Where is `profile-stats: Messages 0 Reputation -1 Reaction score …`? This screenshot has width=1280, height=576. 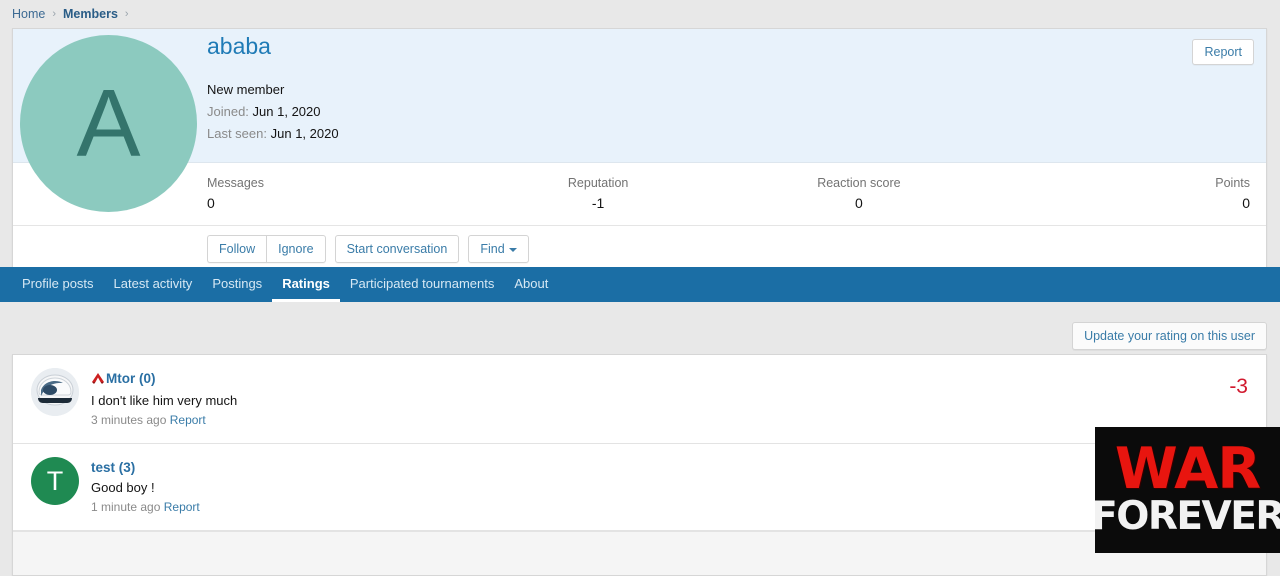 profile-stats: Messages 0 Reputation -1 Reaction score … is located at coordinates (639, 194).